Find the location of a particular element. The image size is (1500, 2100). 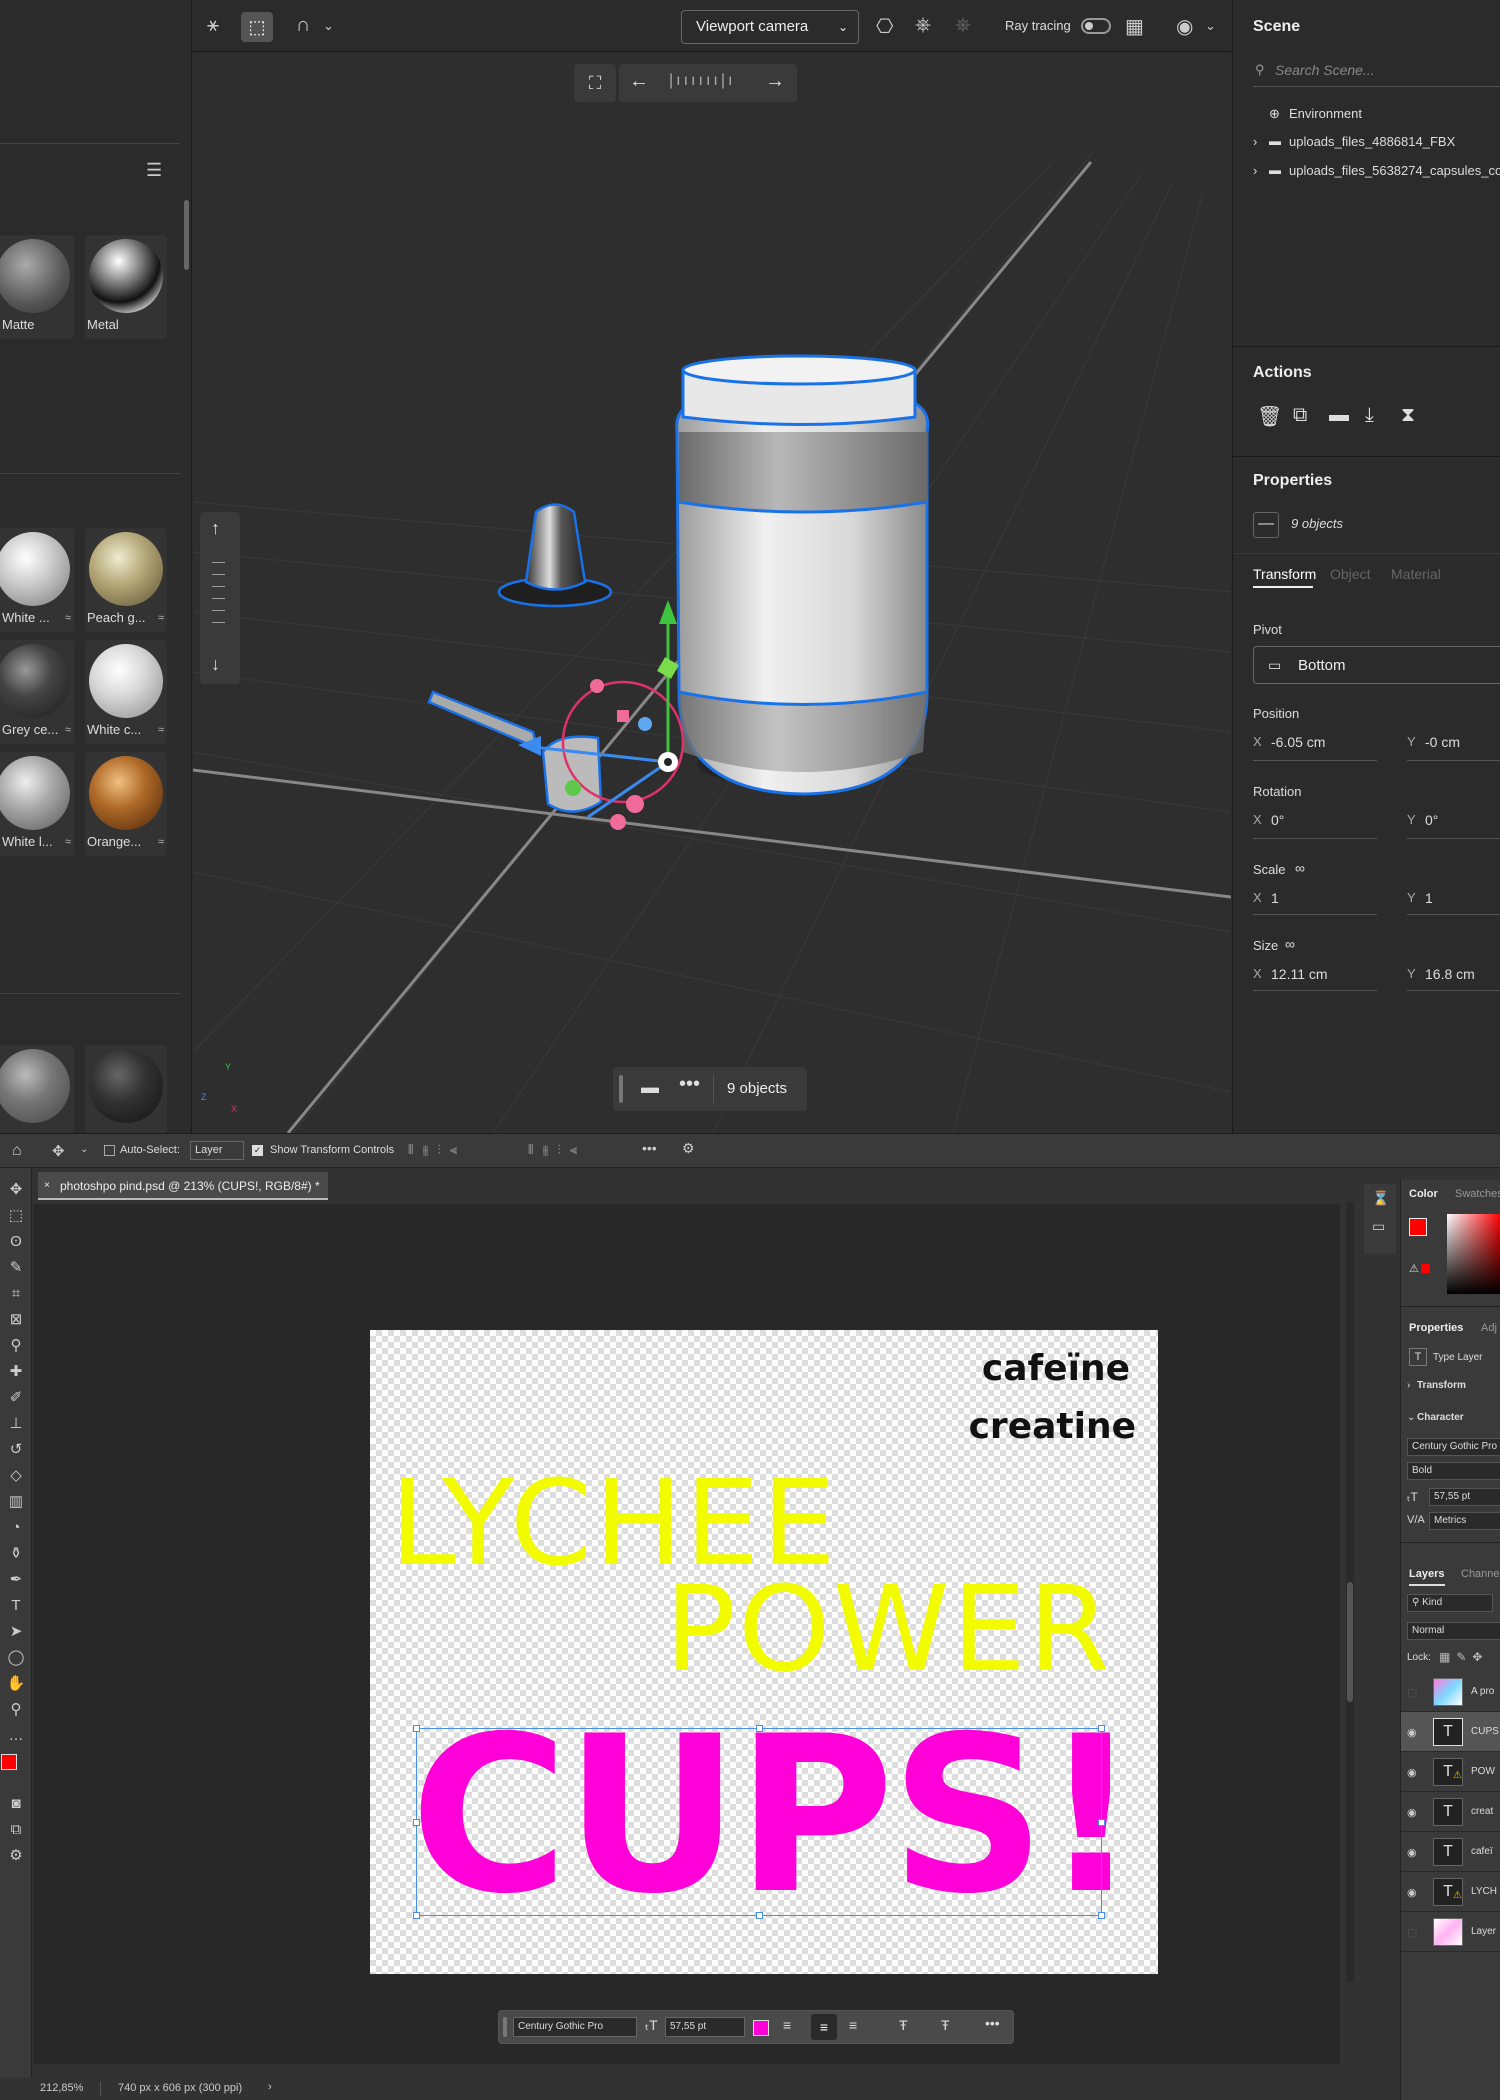

marquee-tool-icon: ⬚ is located at coordinates (16, 1216).